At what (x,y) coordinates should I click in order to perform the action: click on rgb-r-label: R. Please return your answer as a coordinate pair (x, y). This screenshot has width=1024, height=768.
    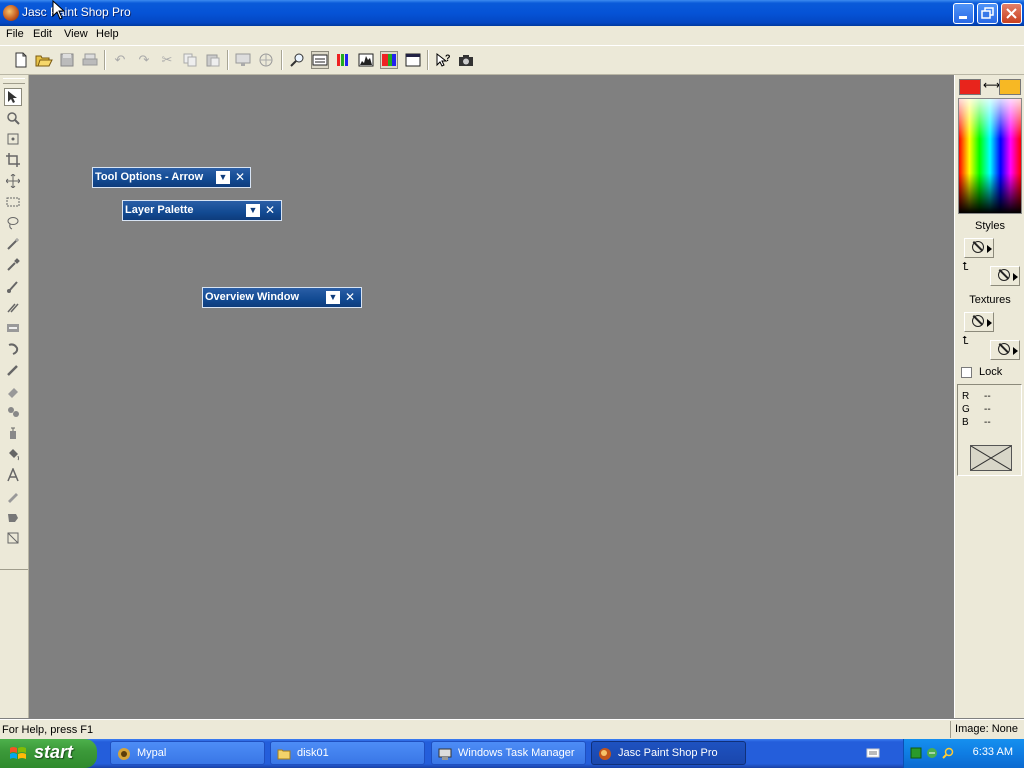
    Looking at the image, I should click on (966, 396).